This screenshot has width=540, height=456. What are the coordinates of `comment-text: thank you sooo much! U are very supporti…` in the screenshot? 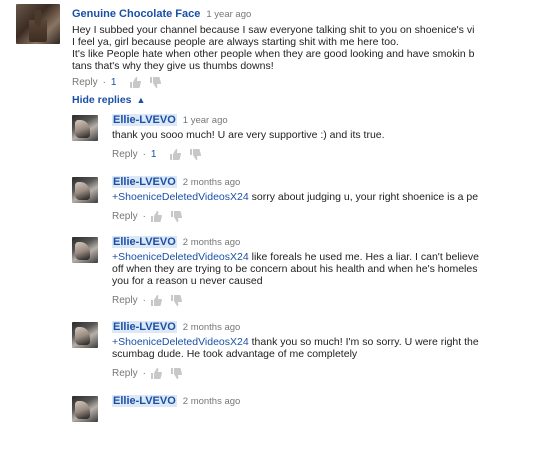 It's located at (326, 135).